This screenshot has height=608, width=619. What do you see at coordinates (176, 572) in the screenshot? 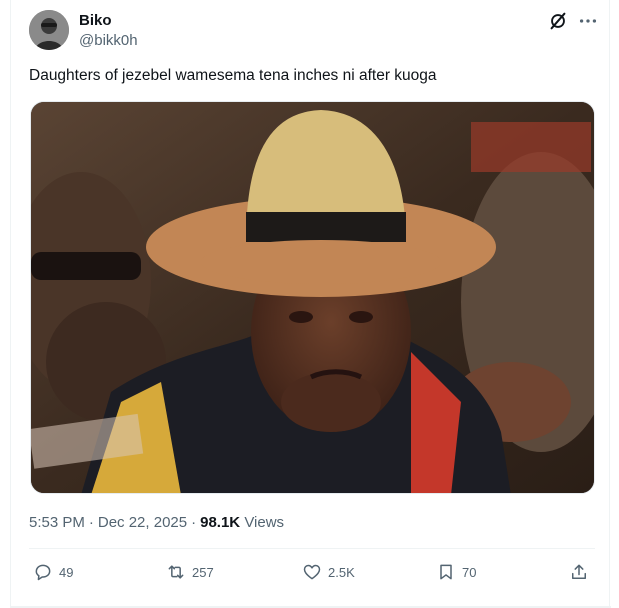
I see `retweet-icon` at bounding box center [176, 572].